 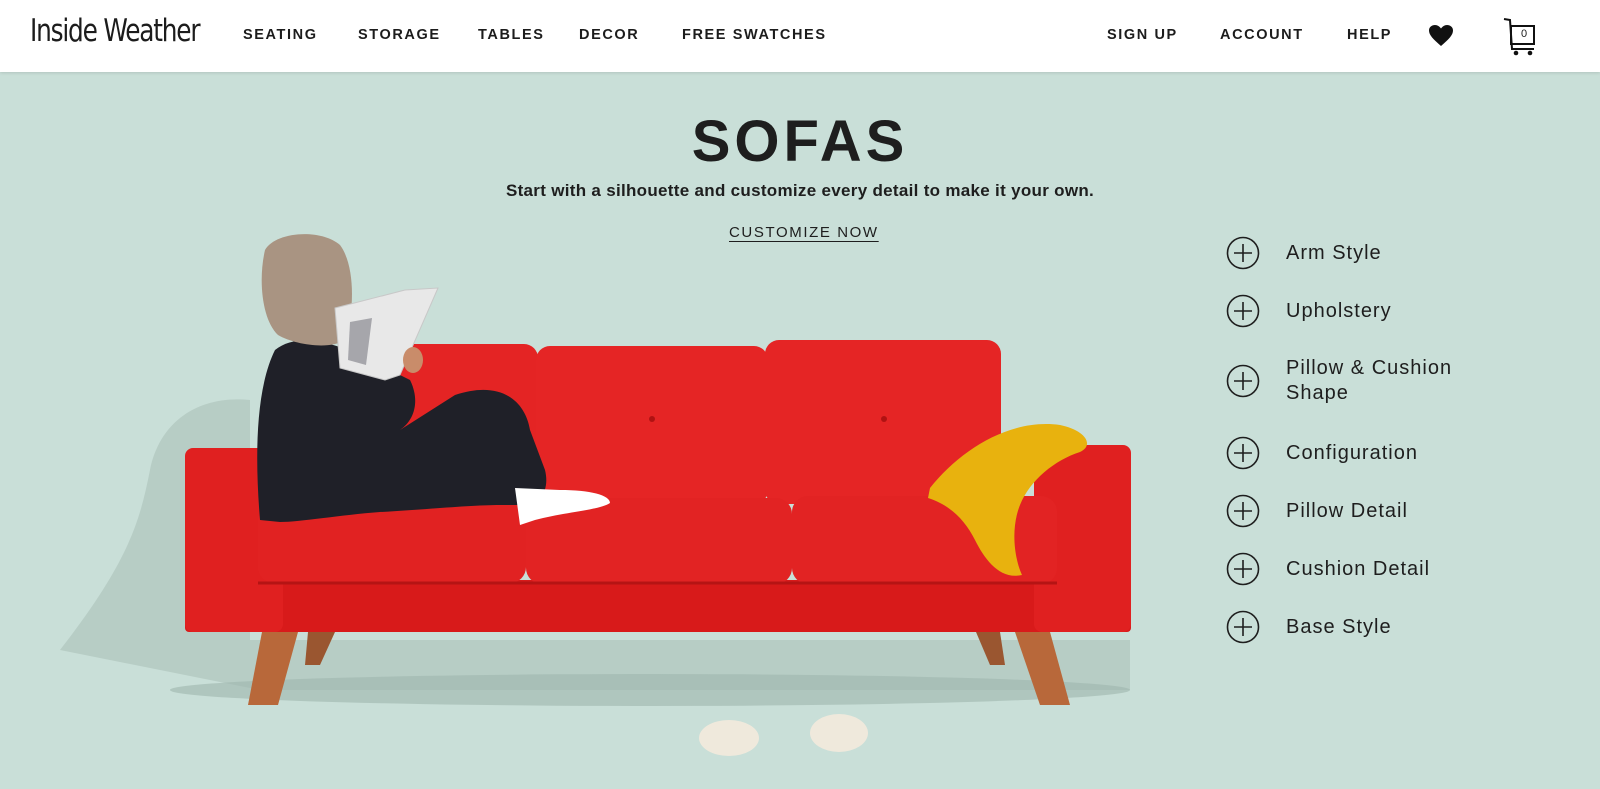 I want to click on option-label: Base Style, so click(x=1339, y=626).